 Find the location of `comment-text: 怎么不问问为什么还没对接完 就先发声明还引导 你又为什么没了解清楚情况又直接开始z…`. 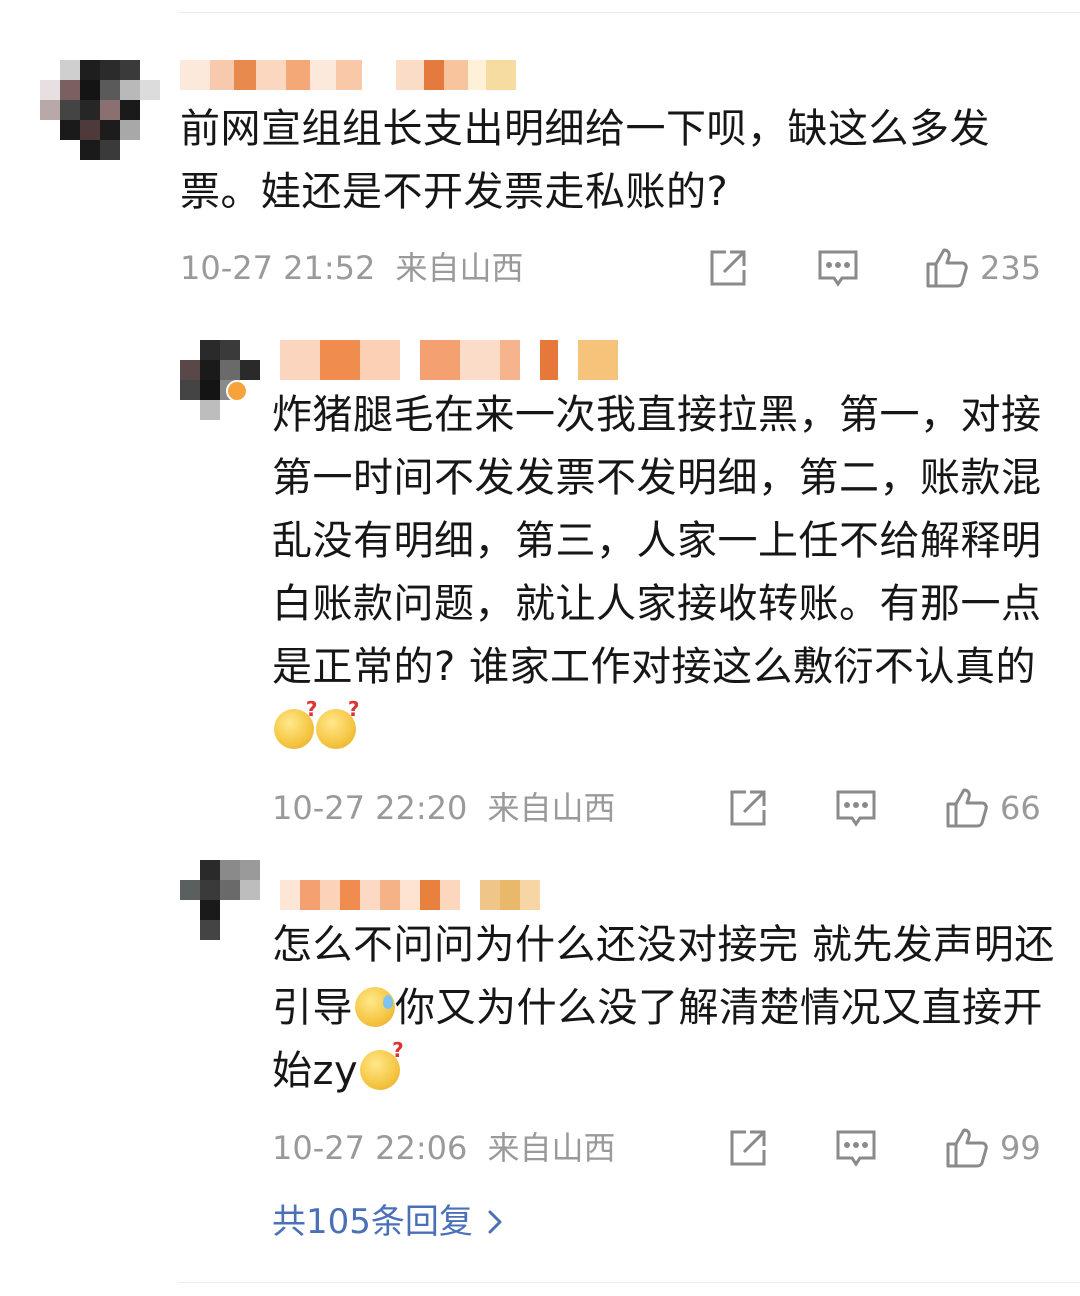

comment-text: 怎么不问问为什么还没对接完 就先发声明还引导 你又为什么没了解清楚情况又直接开始z… is located at coordinates (667, 1008).